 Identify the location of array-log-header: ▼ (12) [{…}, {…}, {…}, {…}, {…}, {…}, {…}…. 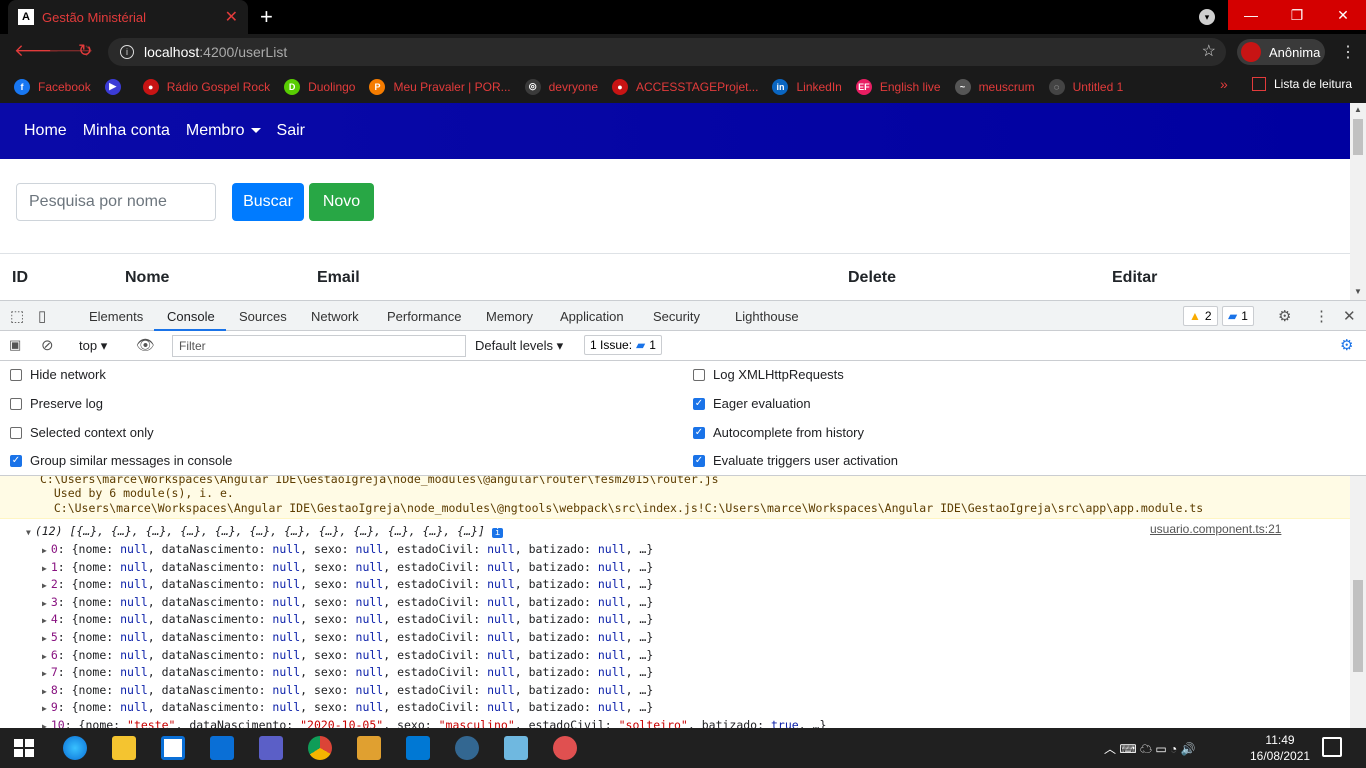
(265, 531).